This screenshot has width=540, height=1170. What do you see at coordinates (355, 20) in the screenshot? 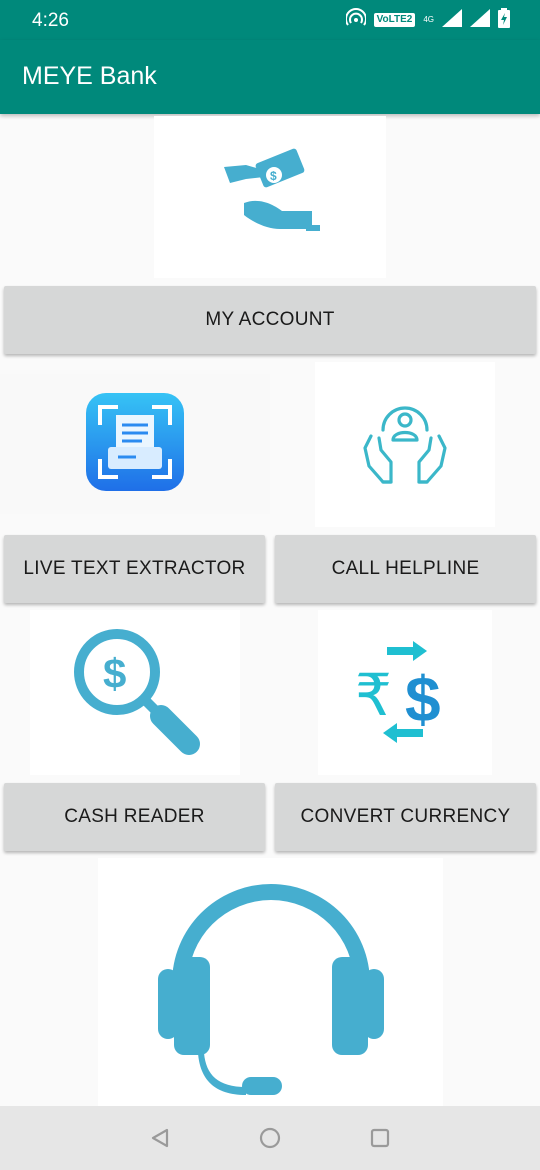
I see `hotspot-icon` at bounding box center [355, 20].